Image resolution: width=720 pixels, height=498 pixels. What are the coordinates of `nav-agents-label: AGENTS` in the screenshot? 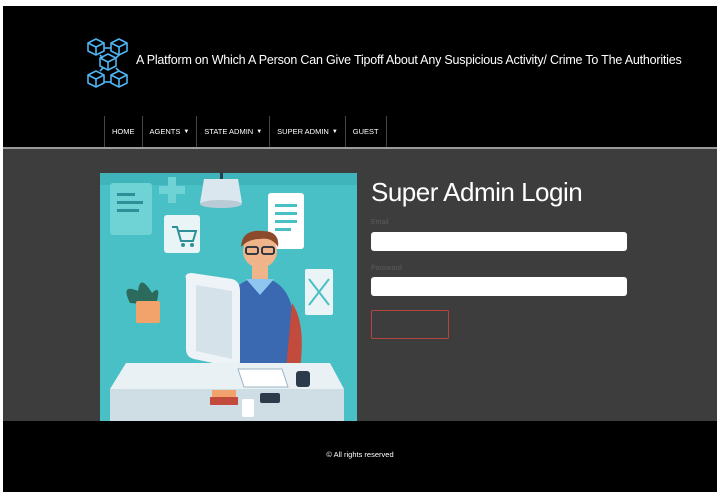 It's located at (165, 131).